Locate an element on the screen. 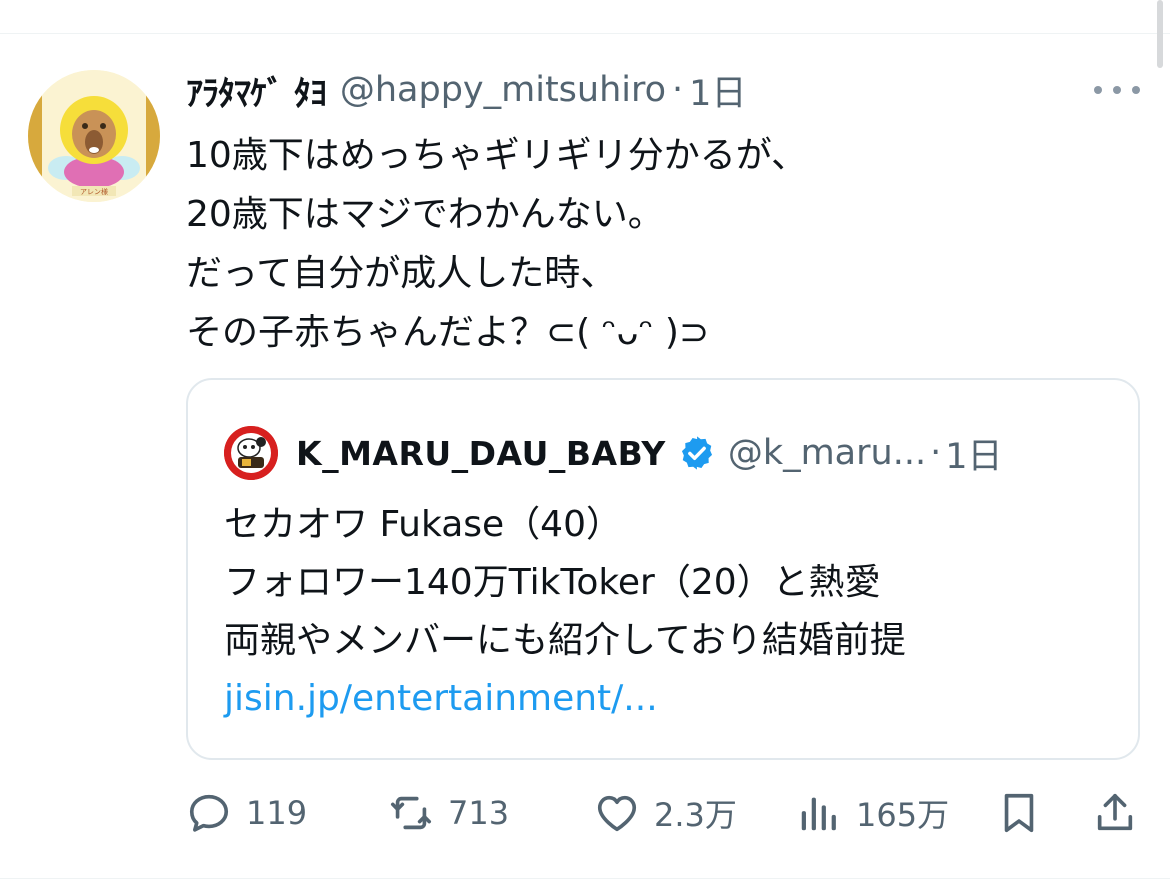 This screenshot has width=1170, height=886. like-count: 2.3万 is located at coordinates (695, 815).